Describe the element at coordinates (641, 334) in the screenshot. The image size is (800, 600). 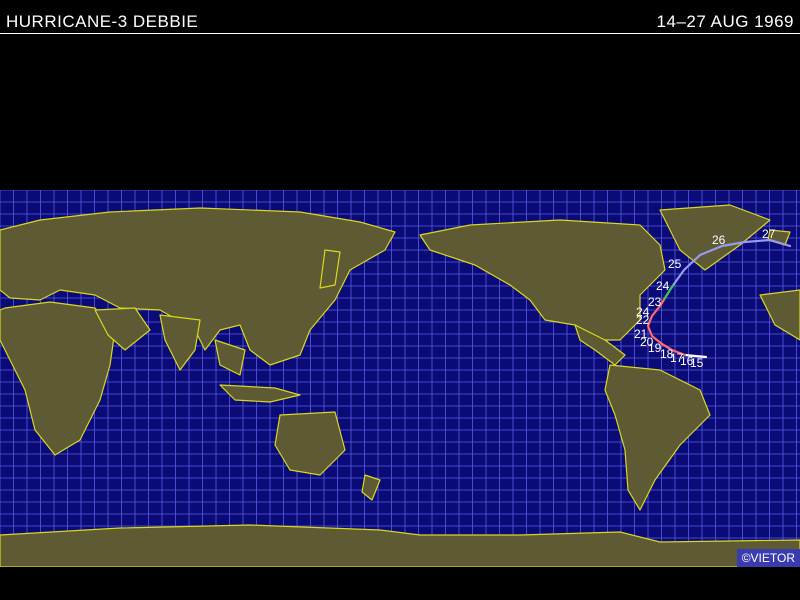
I see `day-label-21: 21` at that location.